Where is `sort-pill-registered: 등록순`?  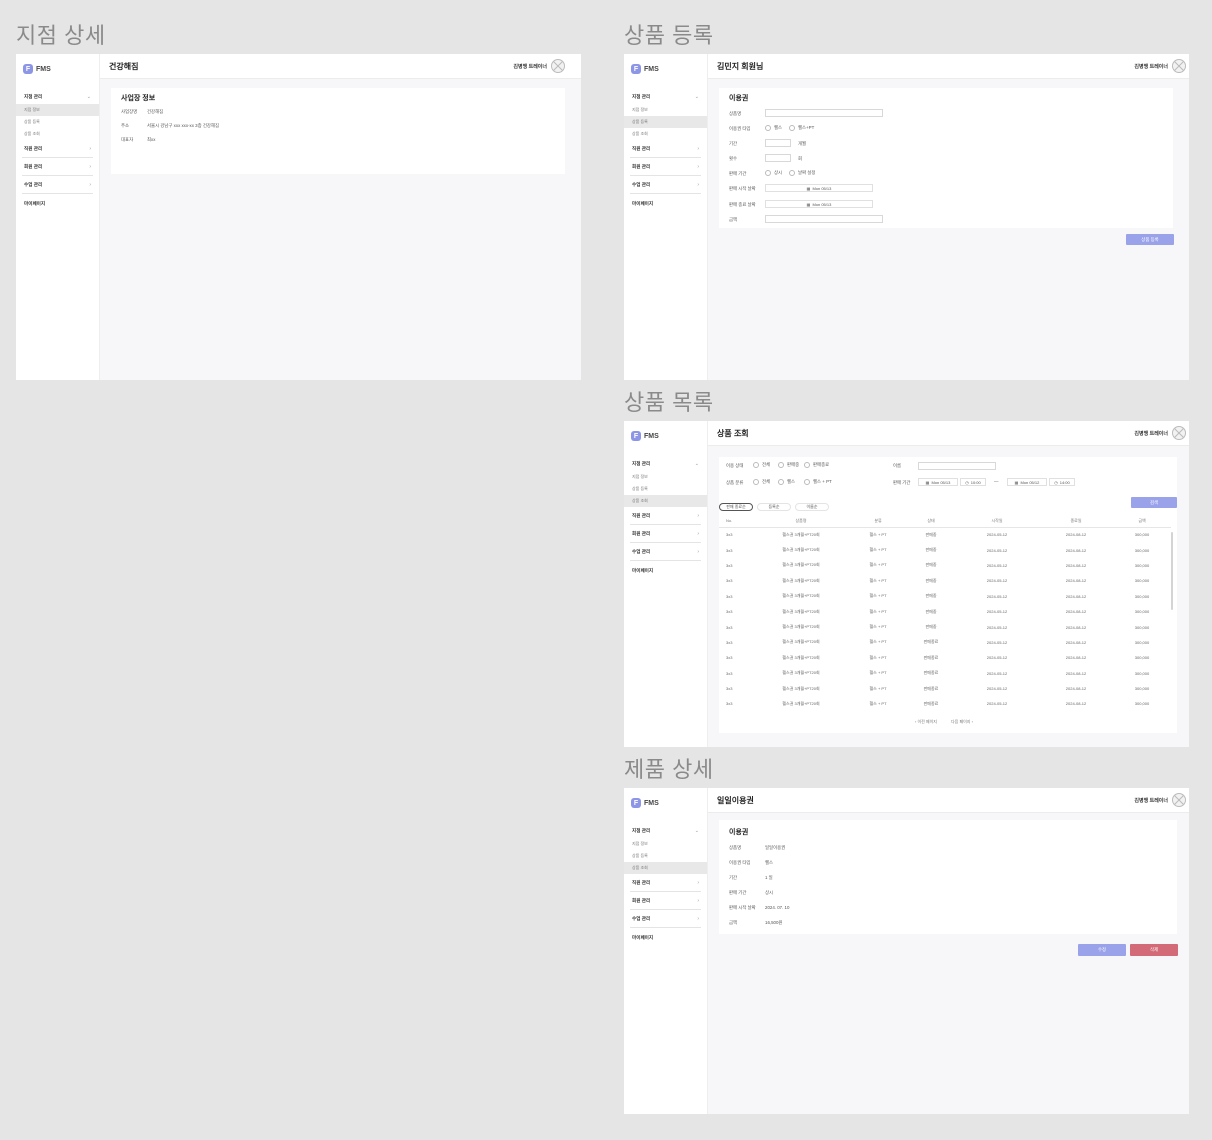 sort-pill-registered: 등록순 is located at coordinates (774, 507).